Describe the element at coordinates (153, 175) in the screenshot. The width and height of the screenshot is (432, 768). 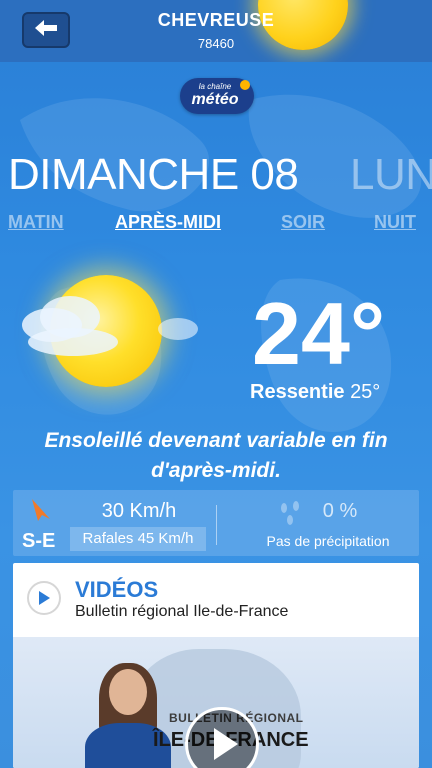
I see `day-current: DIMANCHE 08` at that location.